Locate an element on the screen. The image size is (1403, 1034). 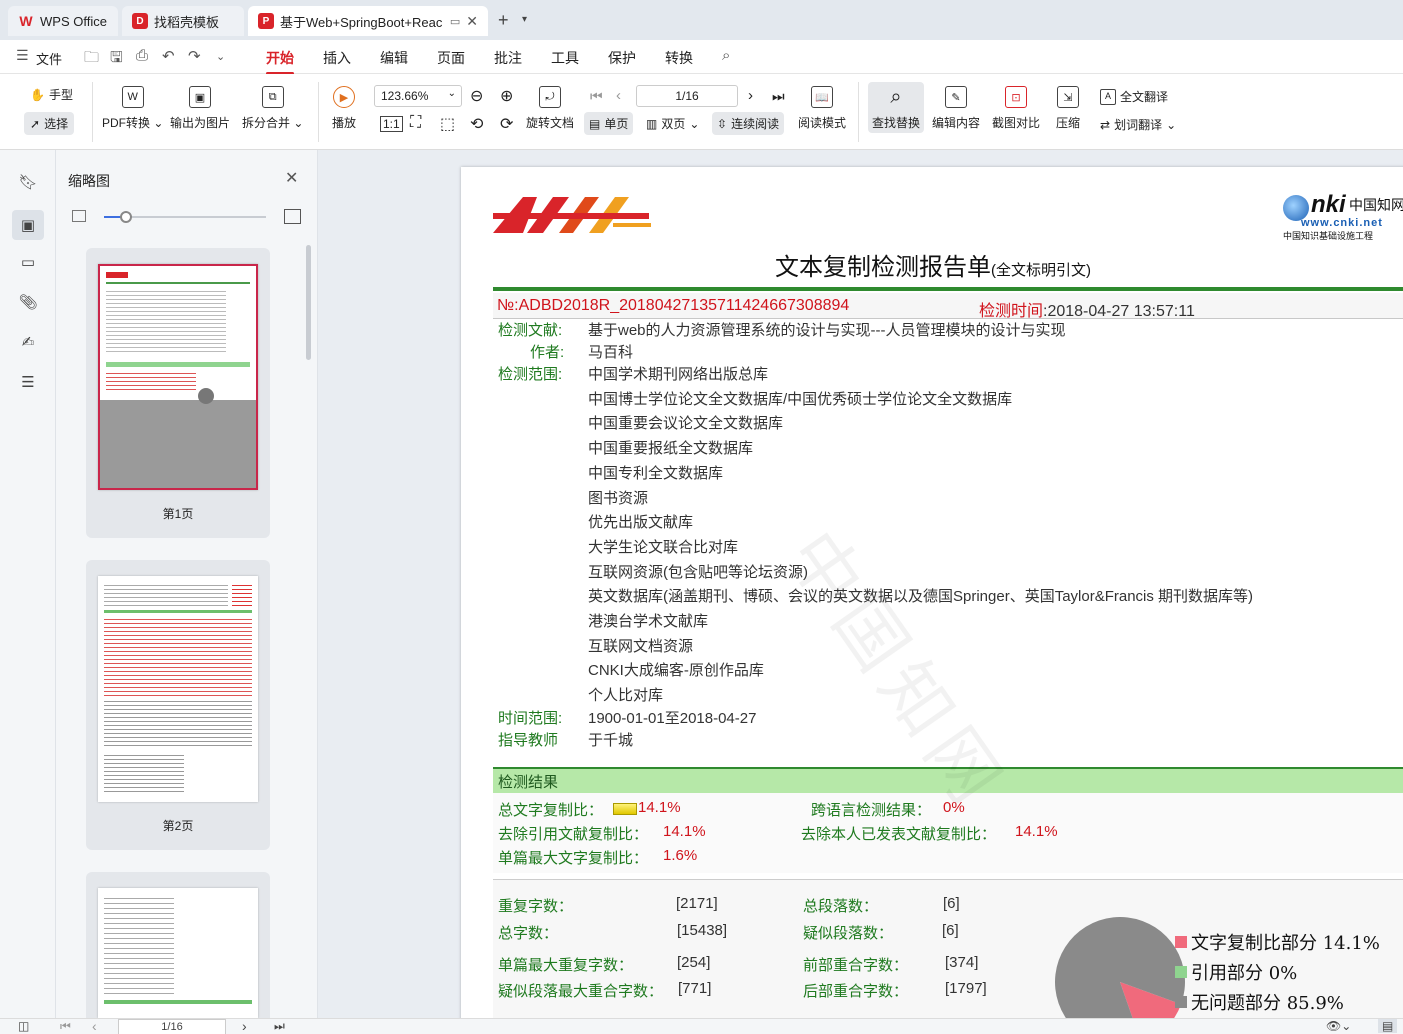
page-view-icon: ▤ is located at coordinates (1388, 1026).